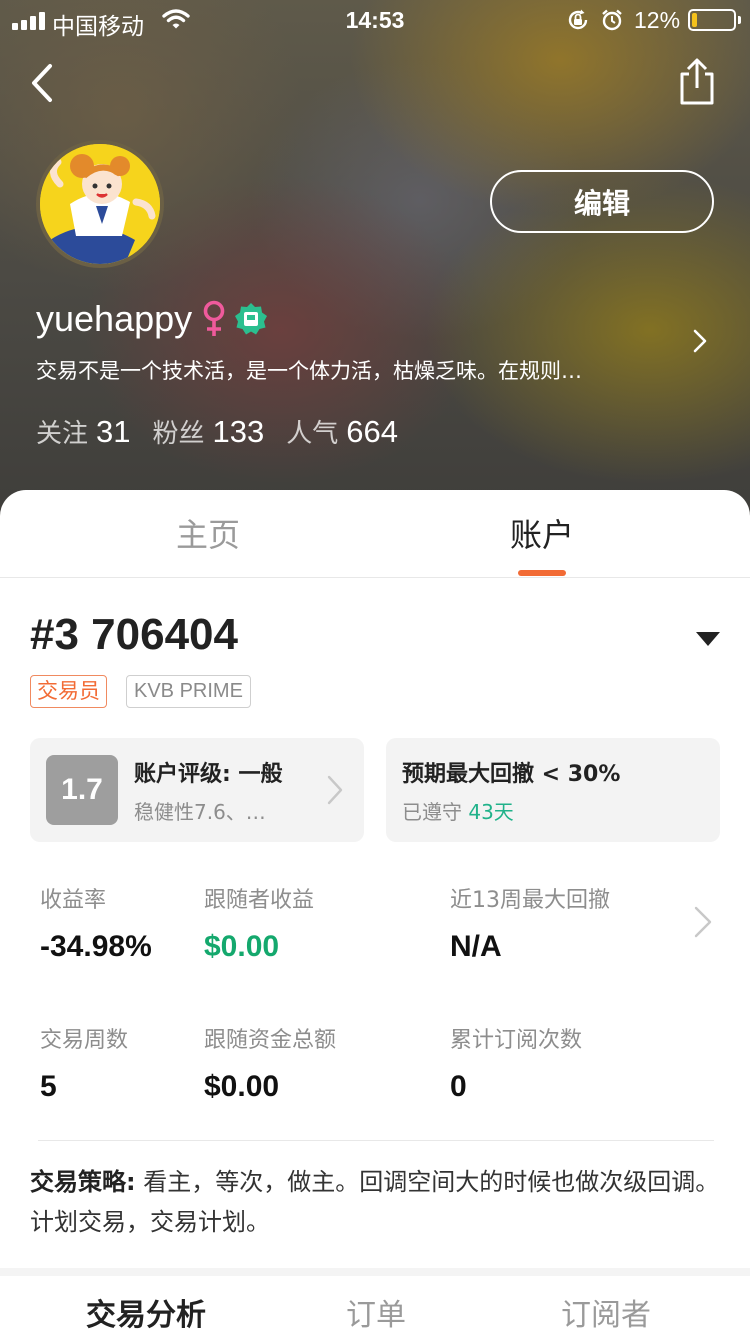  I want to click on status-bar: 中国移动 14:53 12%, so click(375, 20).